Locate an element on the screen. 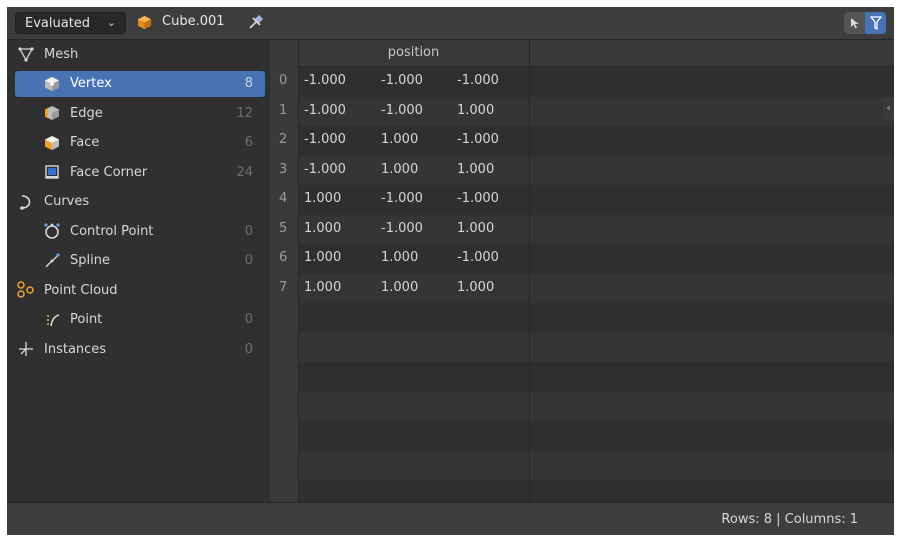 This screenshot has width=899, height=539. sidebar-item-face: Face 6 is located at coordinates (140, 143).